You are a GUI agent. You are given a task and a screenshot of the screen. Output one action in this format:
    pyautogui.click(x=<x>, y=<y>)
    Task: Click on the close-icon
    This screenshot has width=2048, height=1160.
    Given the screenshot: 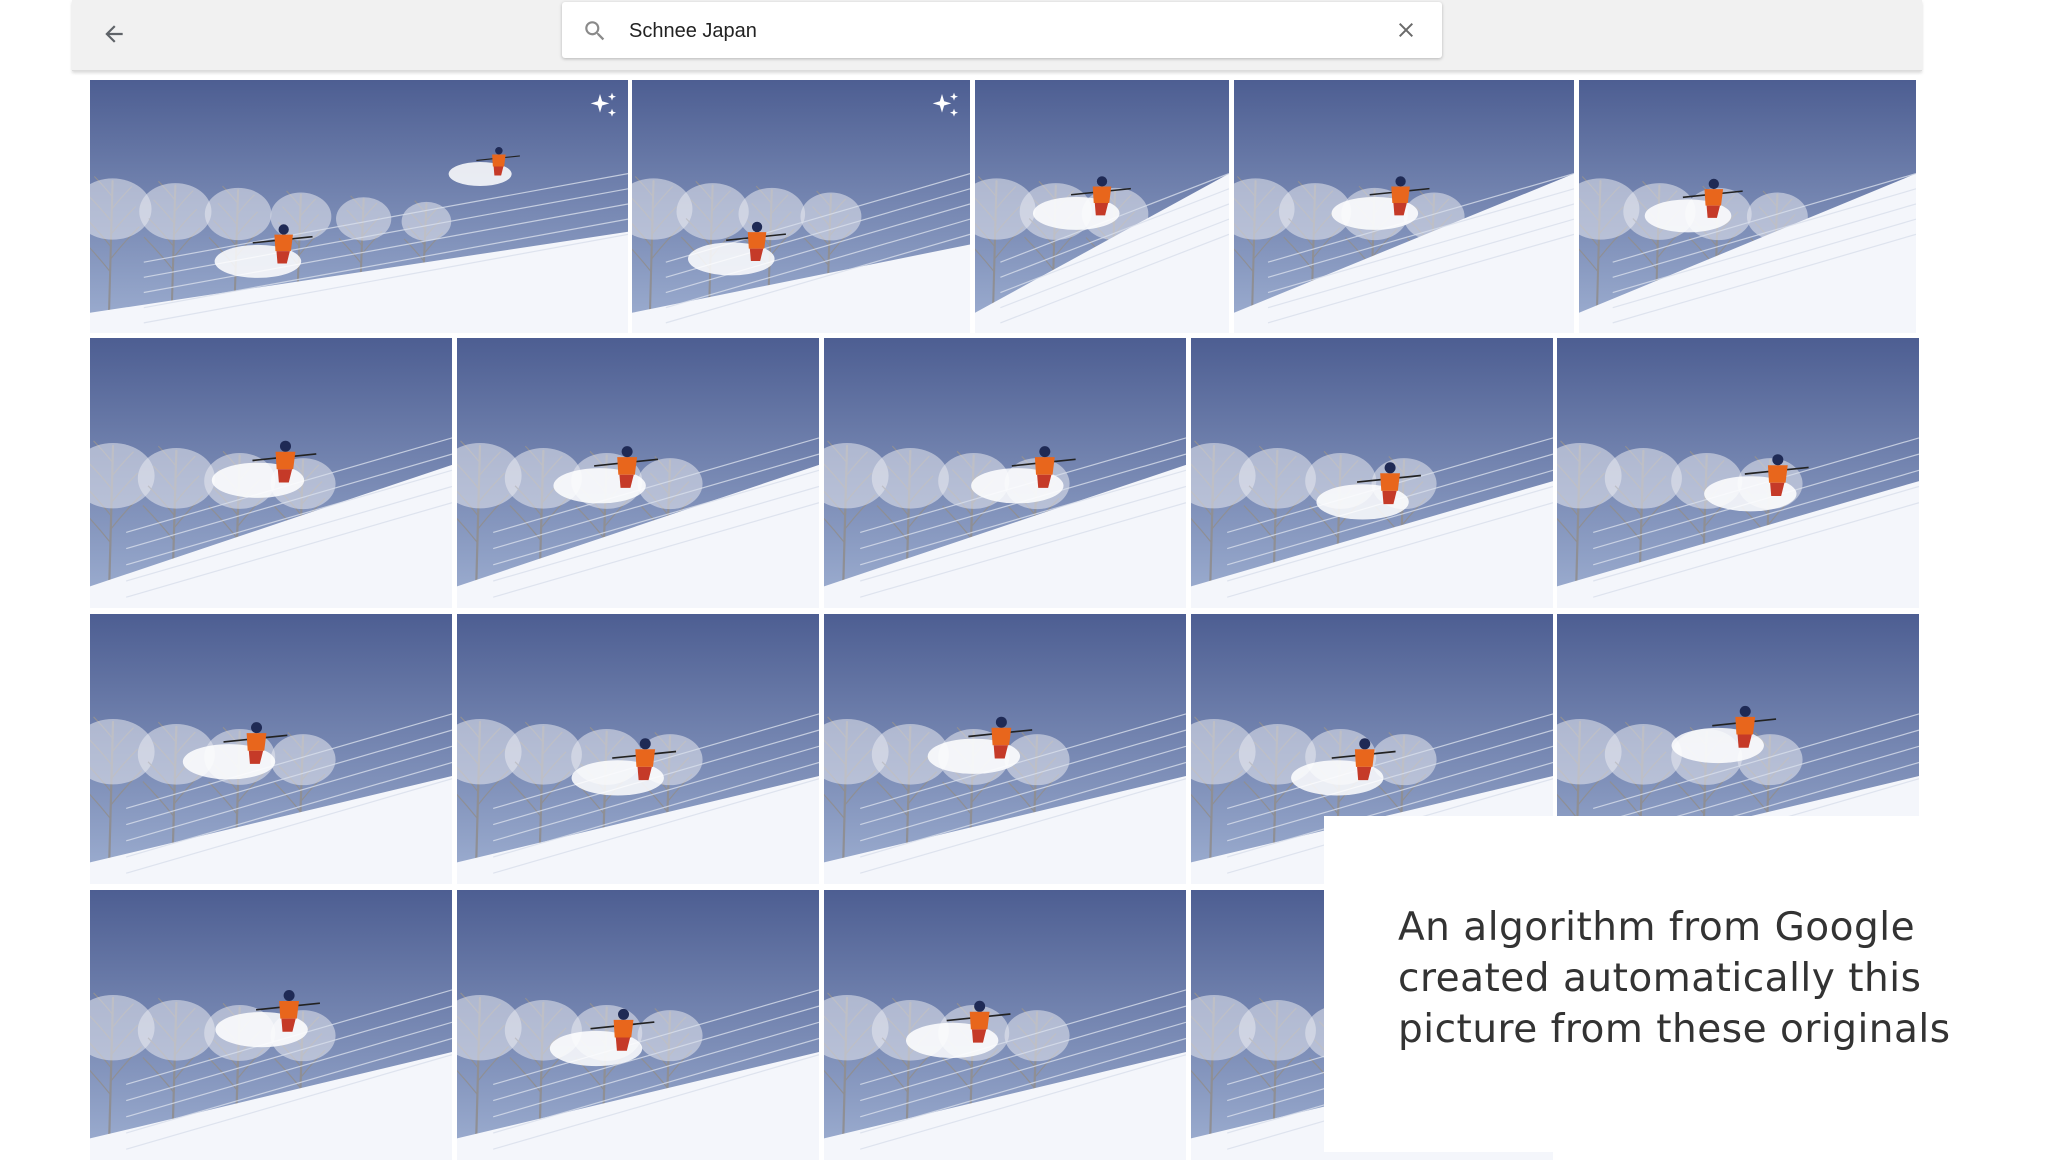 What is the action you would take?
    pyautogui.click(x=1406, y=30)
    